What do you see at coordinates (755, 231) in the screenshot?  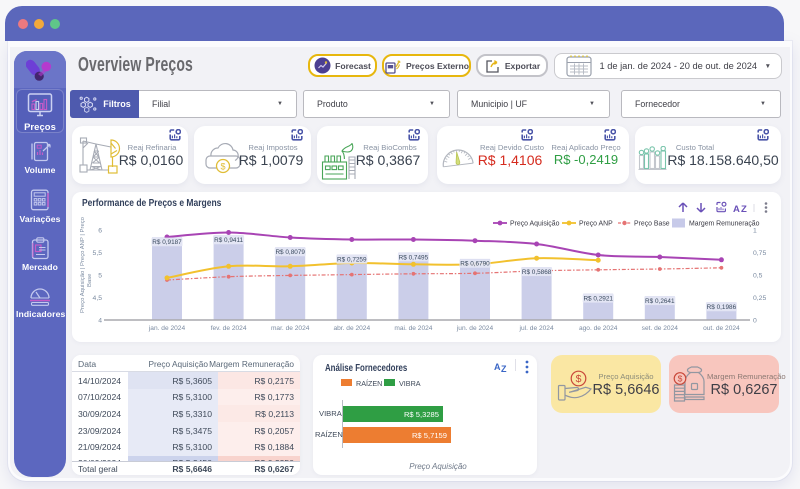 I see `svg-text: 1` at bounding box center [755, 231].